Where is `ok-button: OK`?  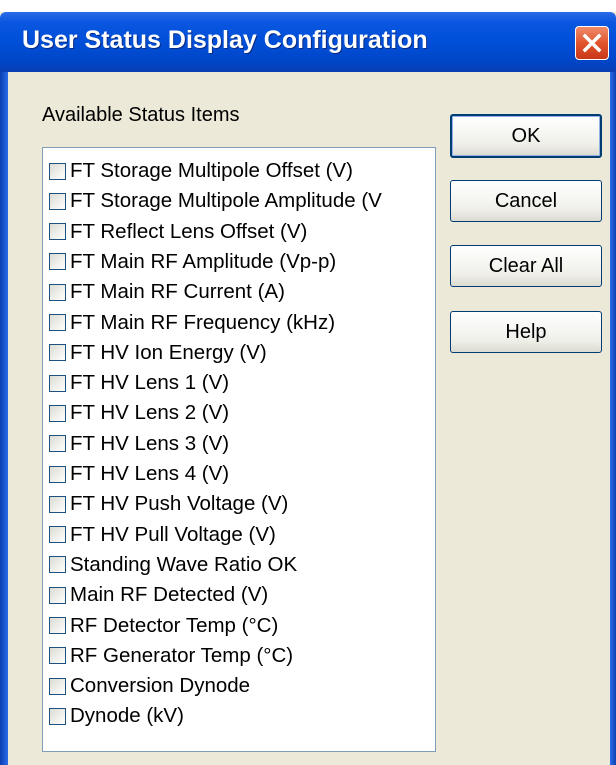 ok-button: OK is located at coordinates (526, 136).